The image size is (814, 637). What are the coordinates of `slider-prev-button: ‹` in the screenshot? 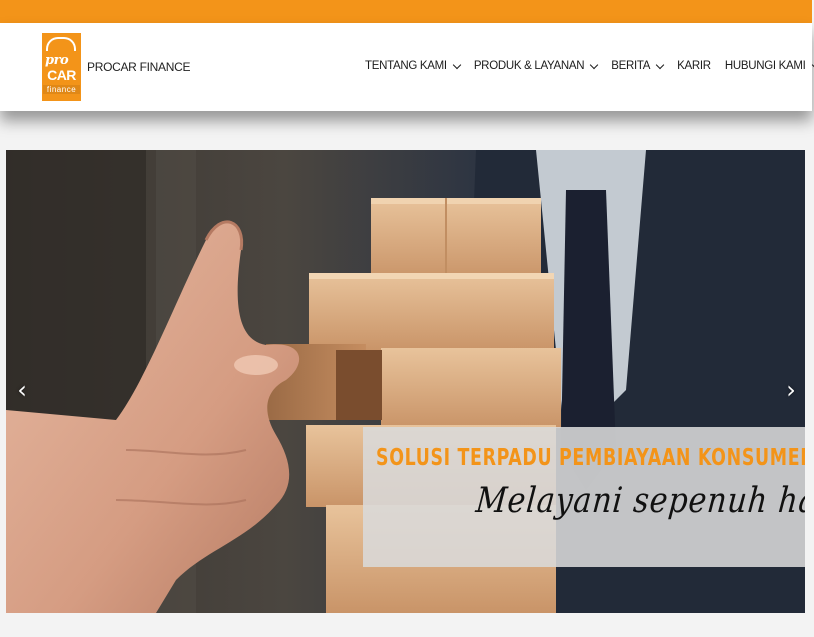 It's located at (22, 390).